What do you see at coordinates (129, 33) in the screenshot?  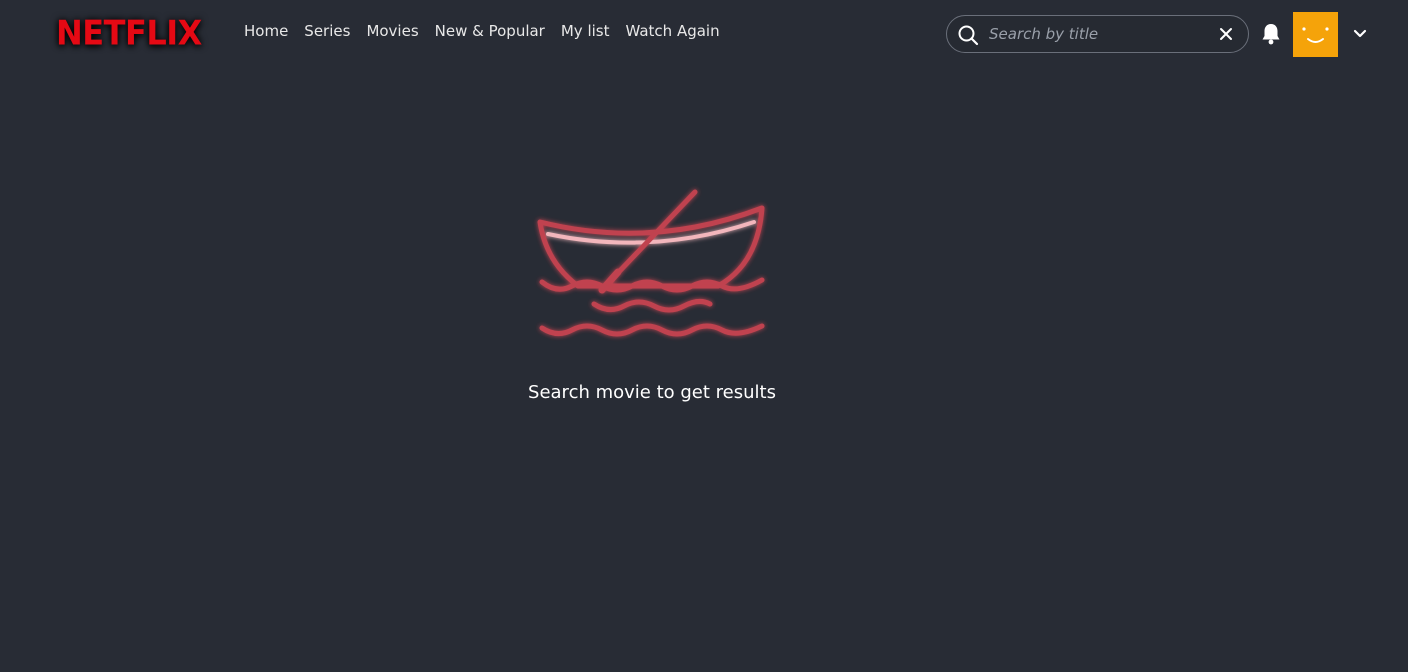 I see `netflix-logo: NETFLIX` at bounding box center [129, 33].